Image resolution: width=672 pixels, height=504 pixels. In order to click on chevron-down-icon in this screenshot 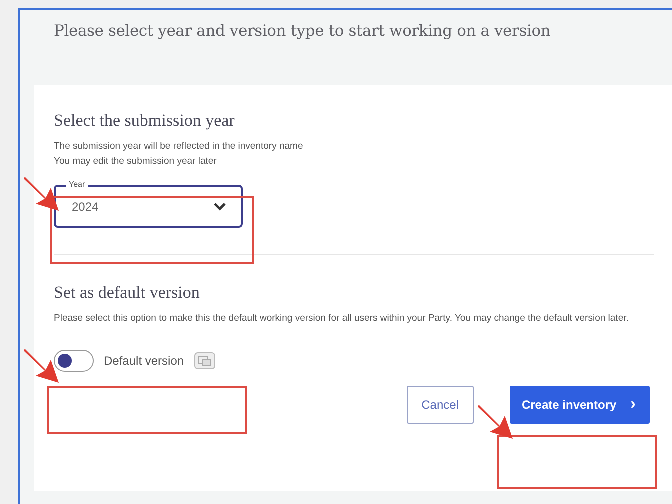, I will do `click(220, 207)`.